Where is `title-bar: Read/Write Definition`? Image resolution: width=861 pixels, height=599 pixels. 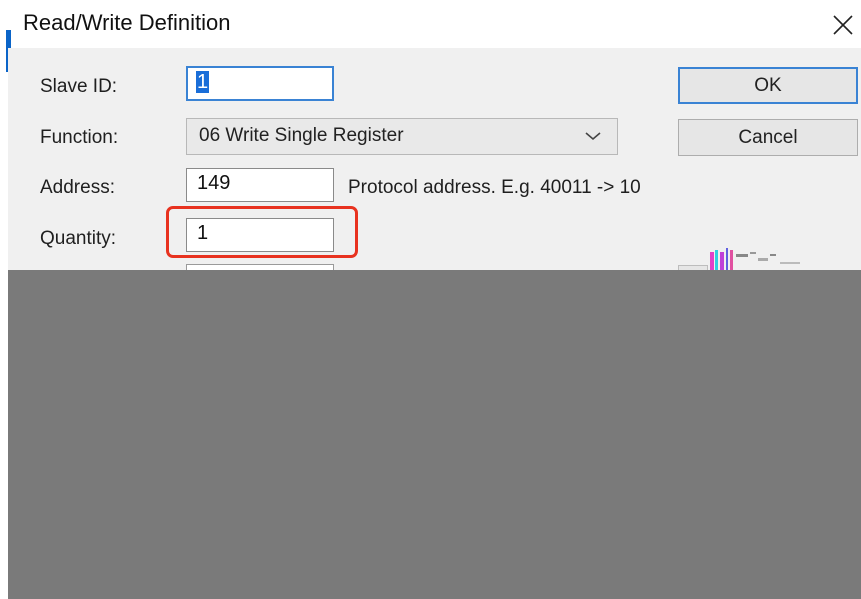 title-bar: Read/Write Definition is located at coordinates (430, 24).